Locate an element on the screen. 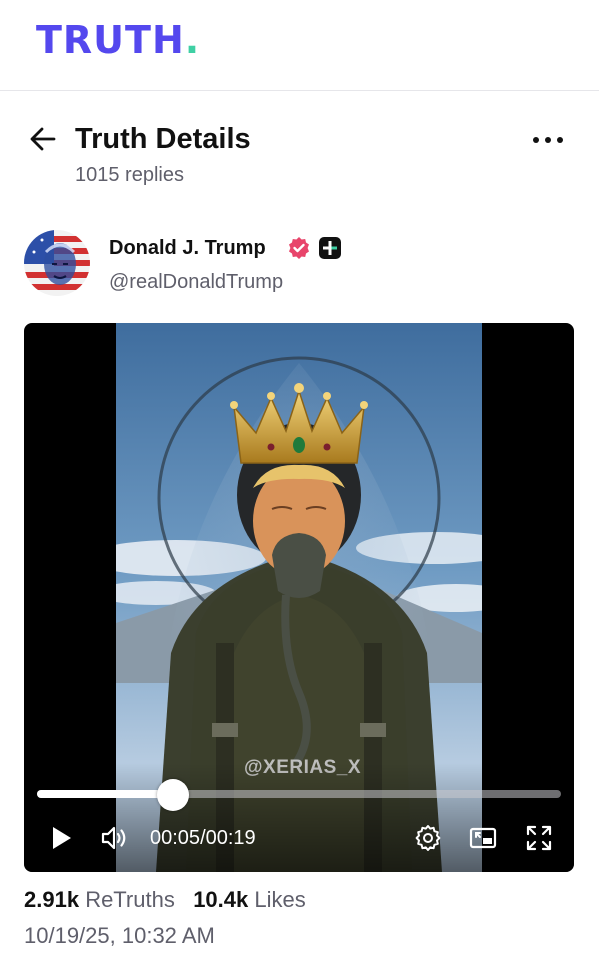 Image resolution: width=599 pixels, height=965 pixels. video-progress-fill is located at coordinates (105, 794).